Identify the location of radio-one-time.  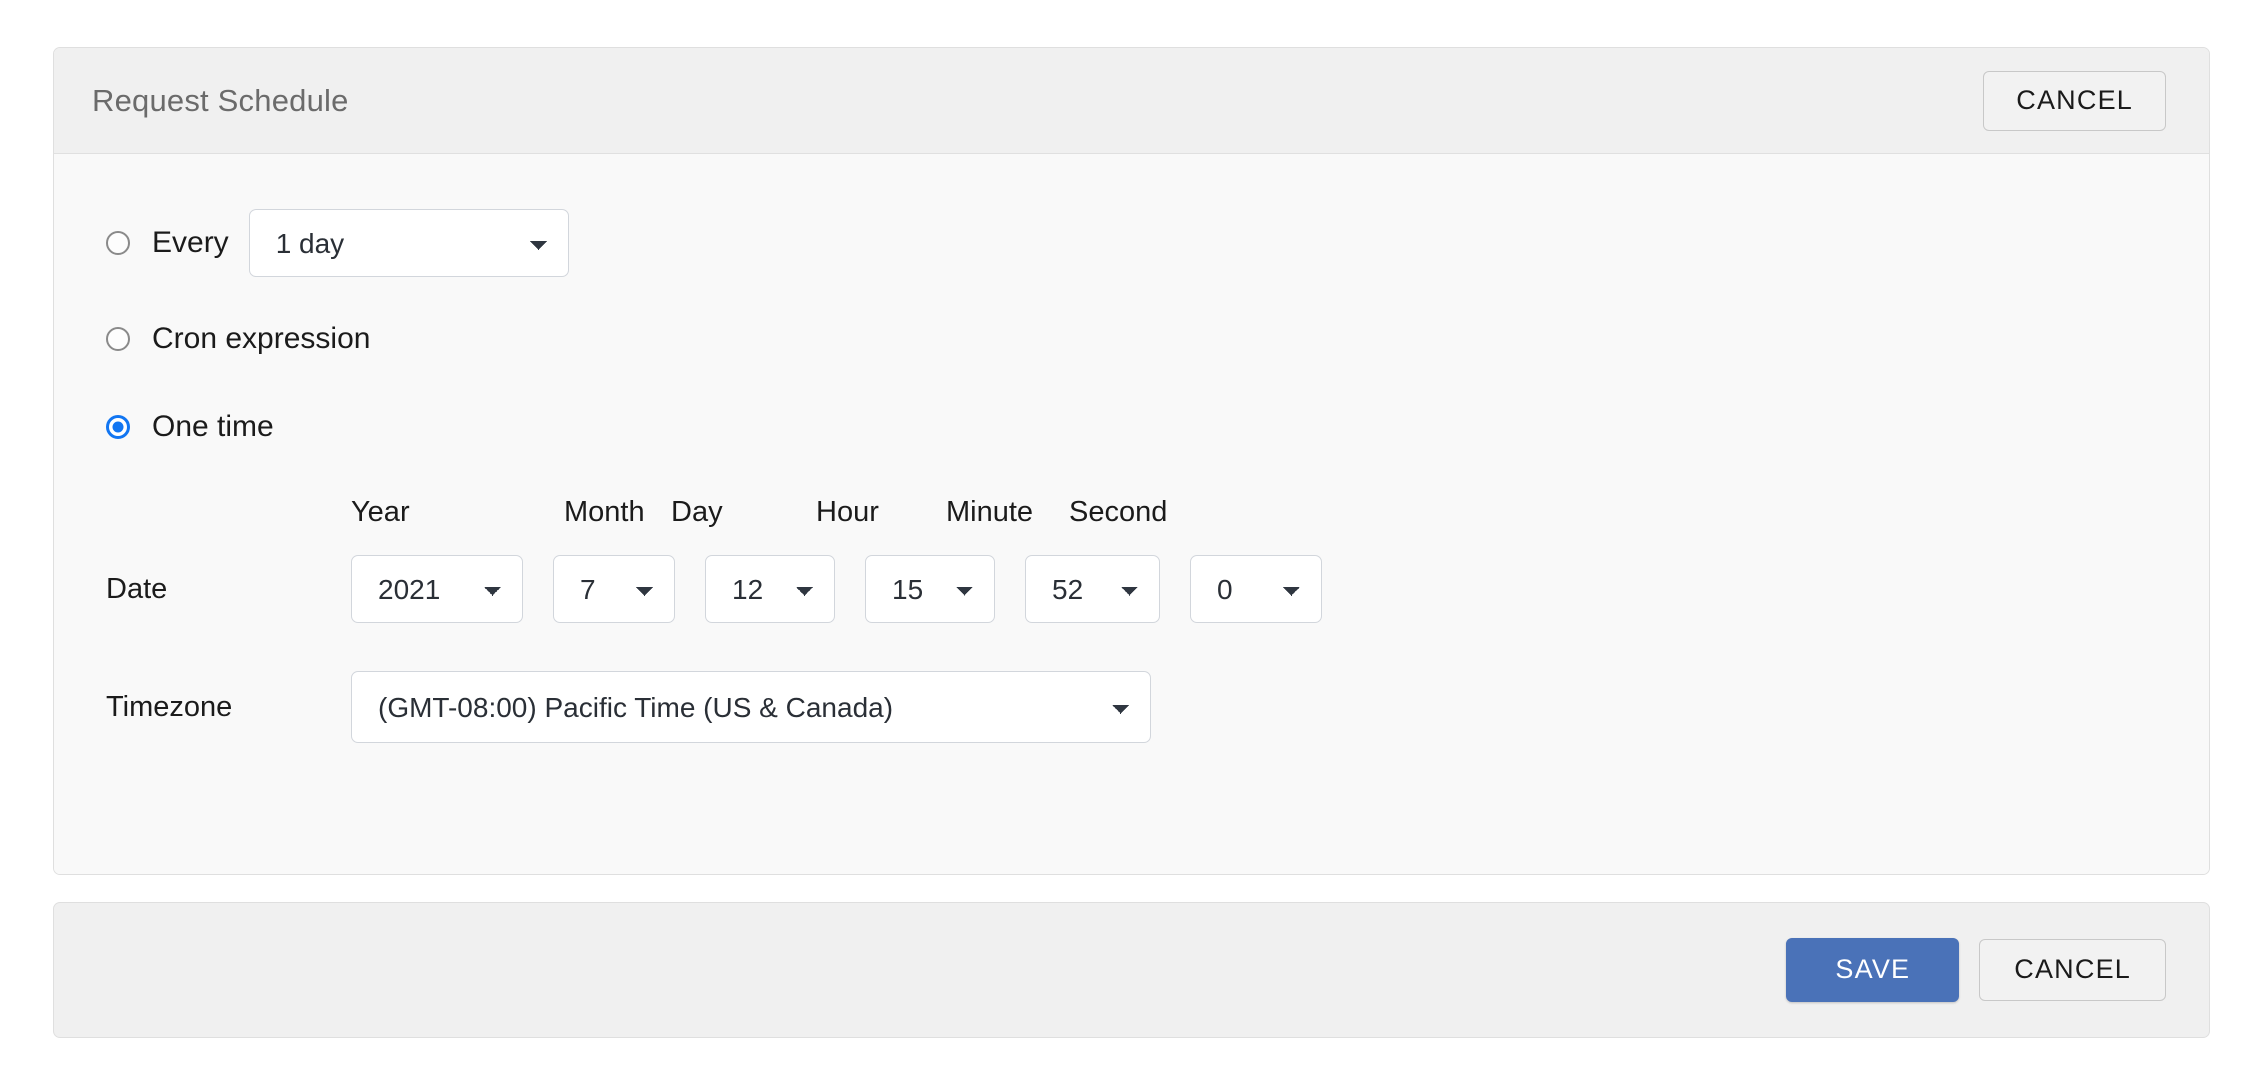
(118, 427).